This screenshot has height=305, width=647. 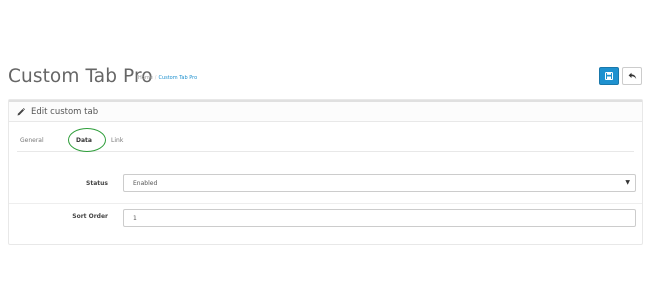 What do you see at coordinates (97, 183) in the screenshot?
I see `status-label: Status` at bounding box center [97, 183].